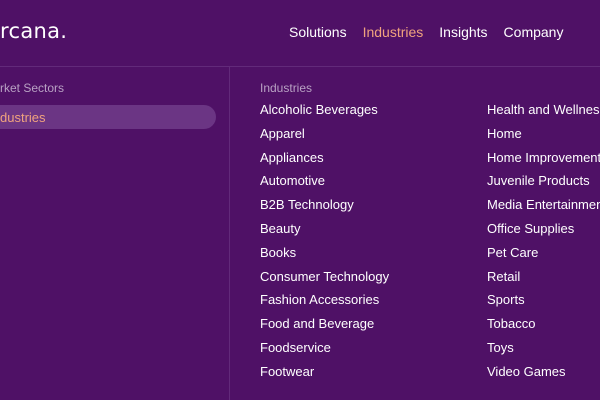  I want to click on industry-link: Home, so click(543, 136).